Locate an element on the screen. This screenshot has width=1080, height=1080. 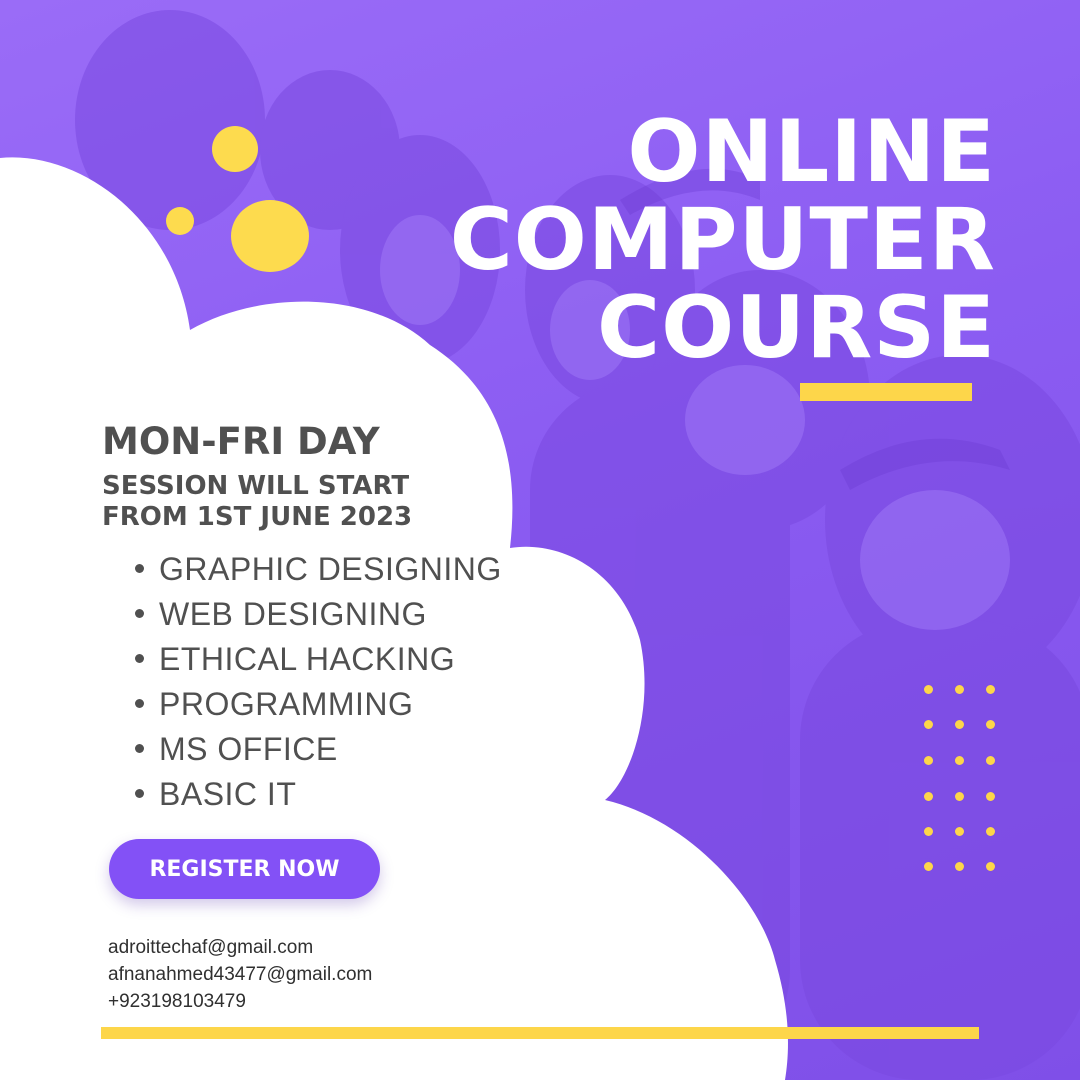
title-line: COURSE is located at coordinates (796, 328).